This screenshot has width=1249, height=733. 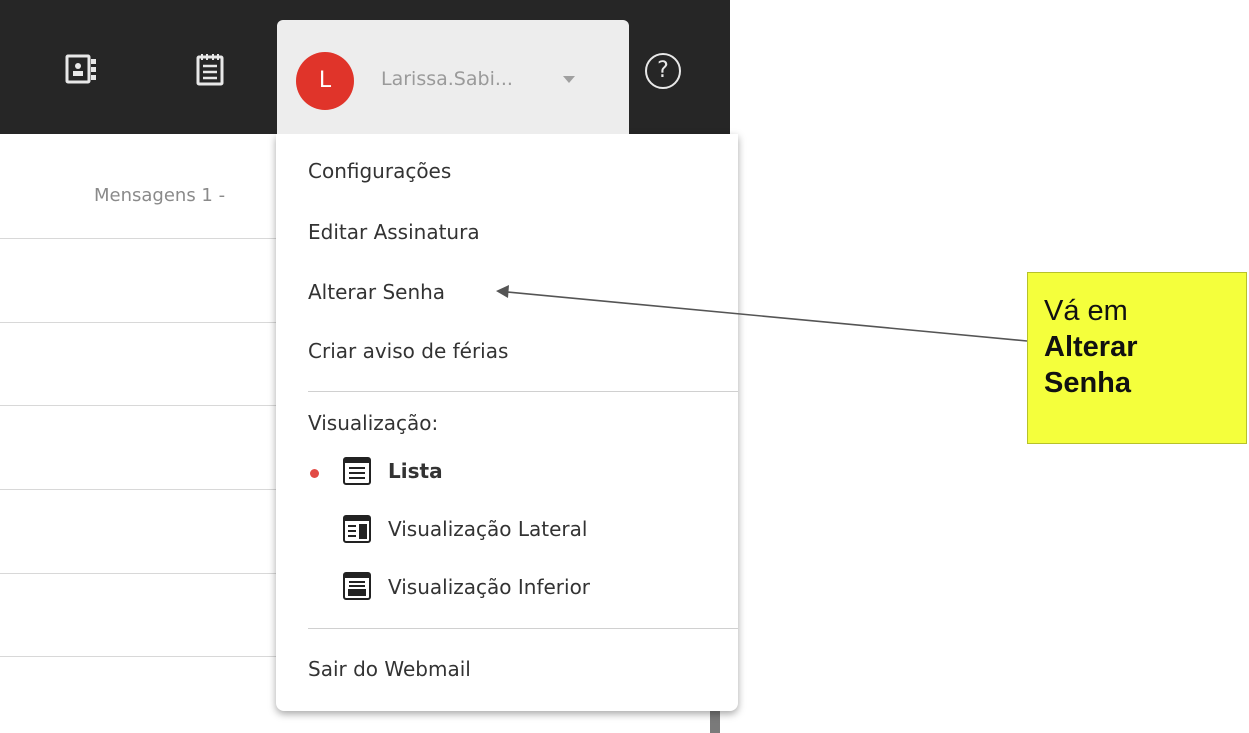 I want to click on callout-line2: Alterar, so click(x=1091, y=347).